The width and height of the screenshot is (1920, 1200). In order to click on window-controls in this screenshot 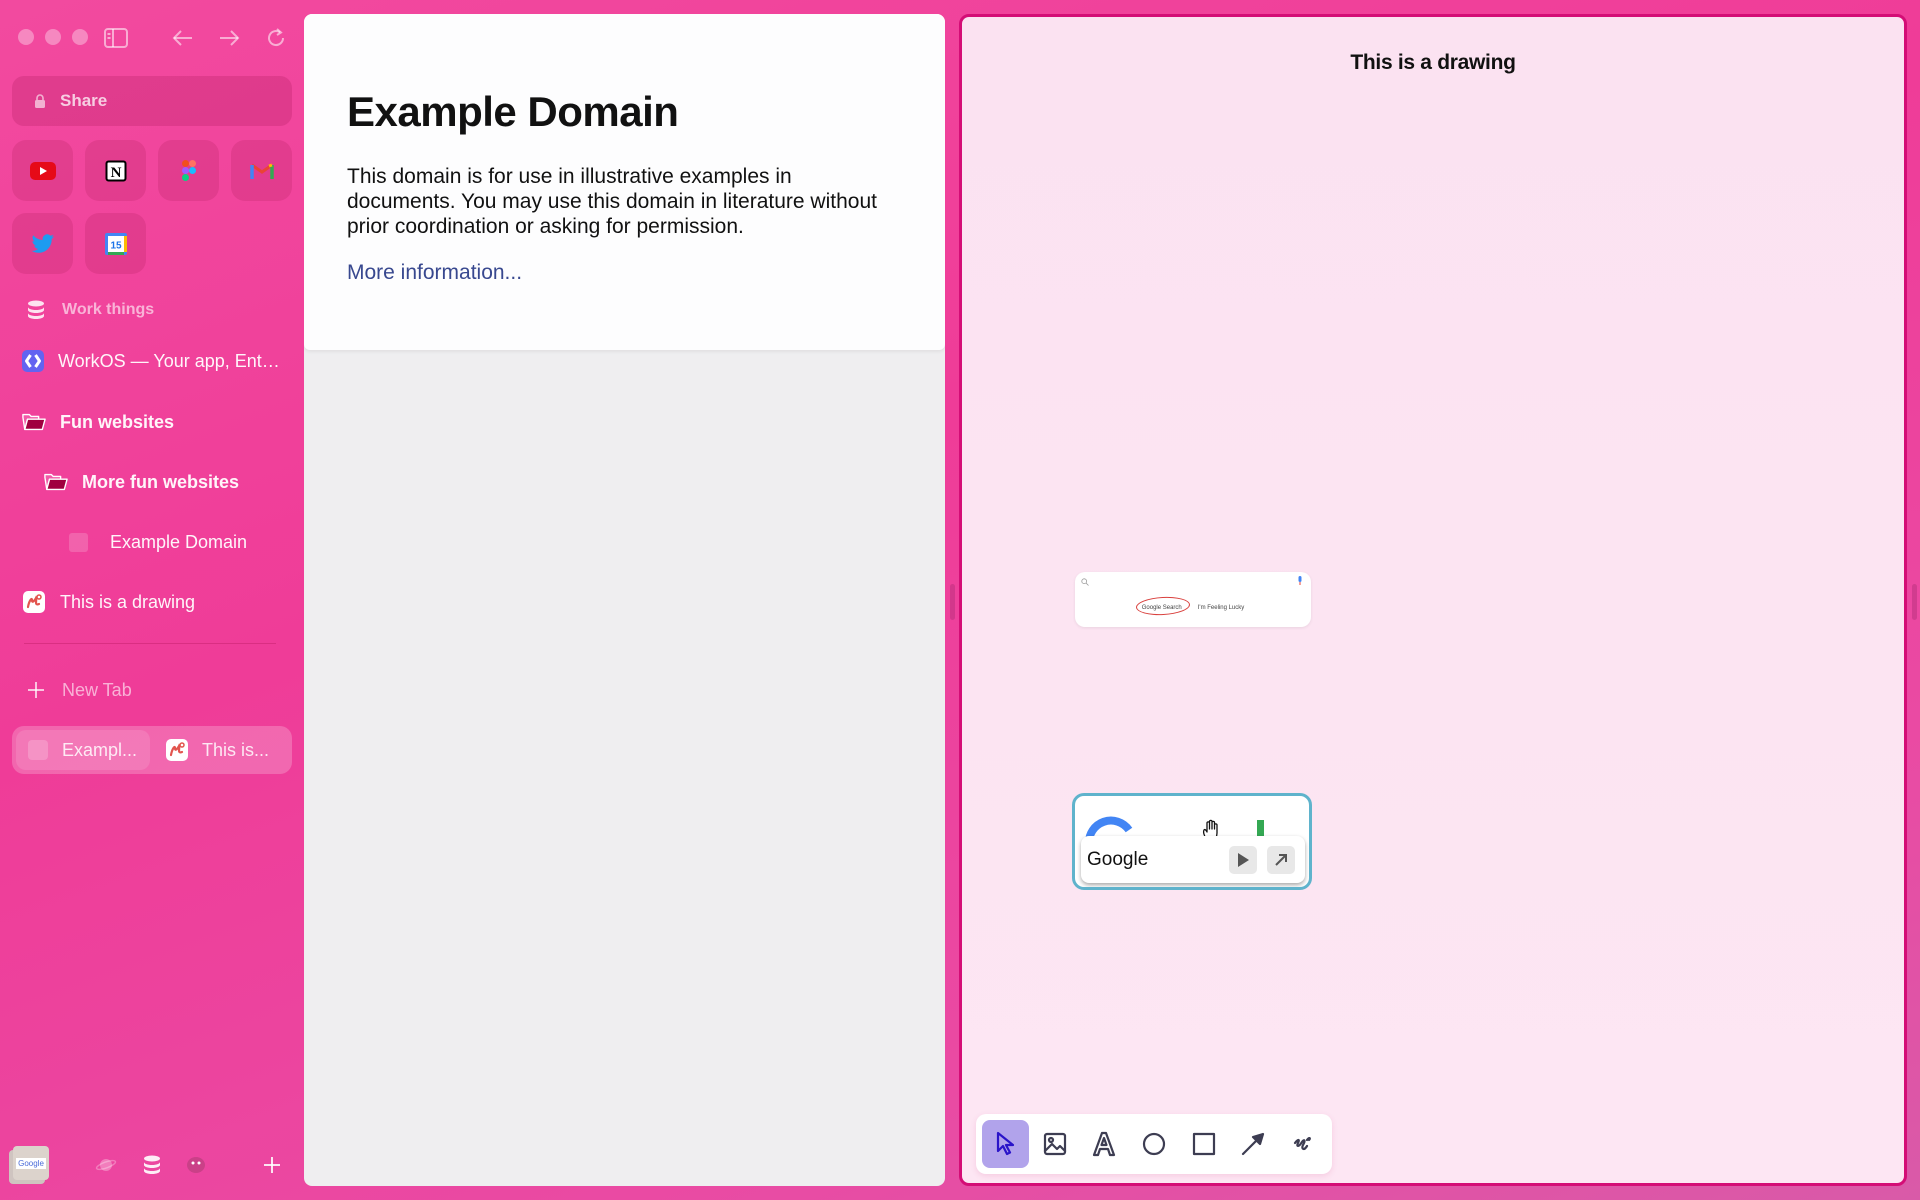, I will do `click(53, 37)`.